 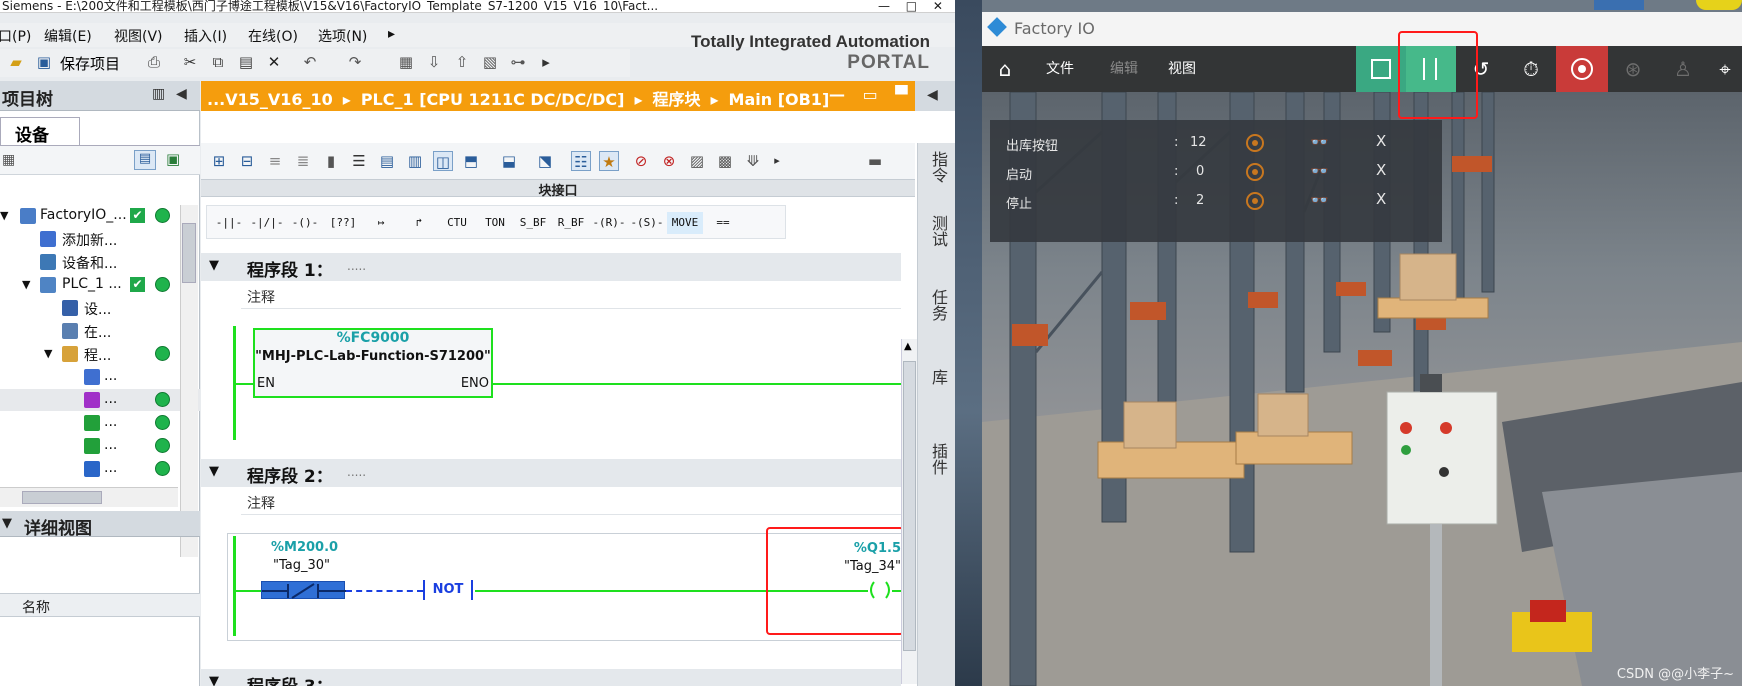 I want to click on snapshot-icon: ▨, so click(x=697, y=161).